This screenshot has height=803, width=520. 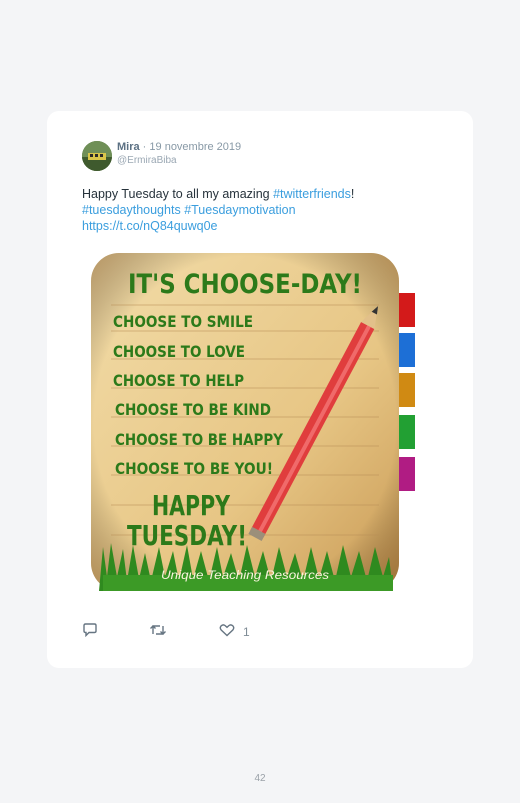 I want to click on hashtag-link: #Tuesdaymotivation, so click(x=239, y=210).